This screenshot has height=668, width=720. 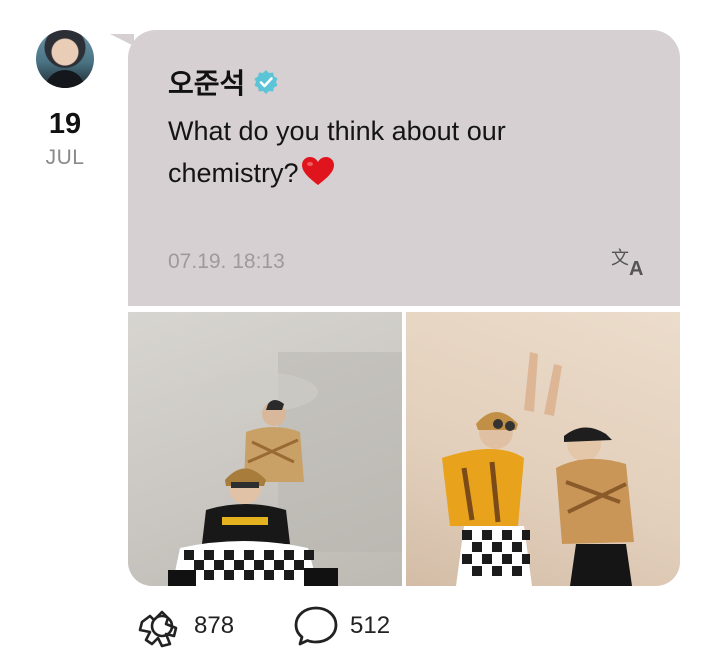 I want to click on verified-badge-icon, so click(x=266, y=82).